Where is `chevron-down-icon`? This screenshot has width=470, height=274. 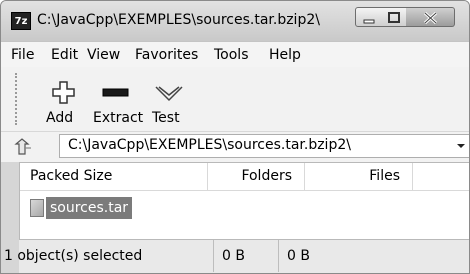
chevron-down-icon is located at coordinates (461, 146).